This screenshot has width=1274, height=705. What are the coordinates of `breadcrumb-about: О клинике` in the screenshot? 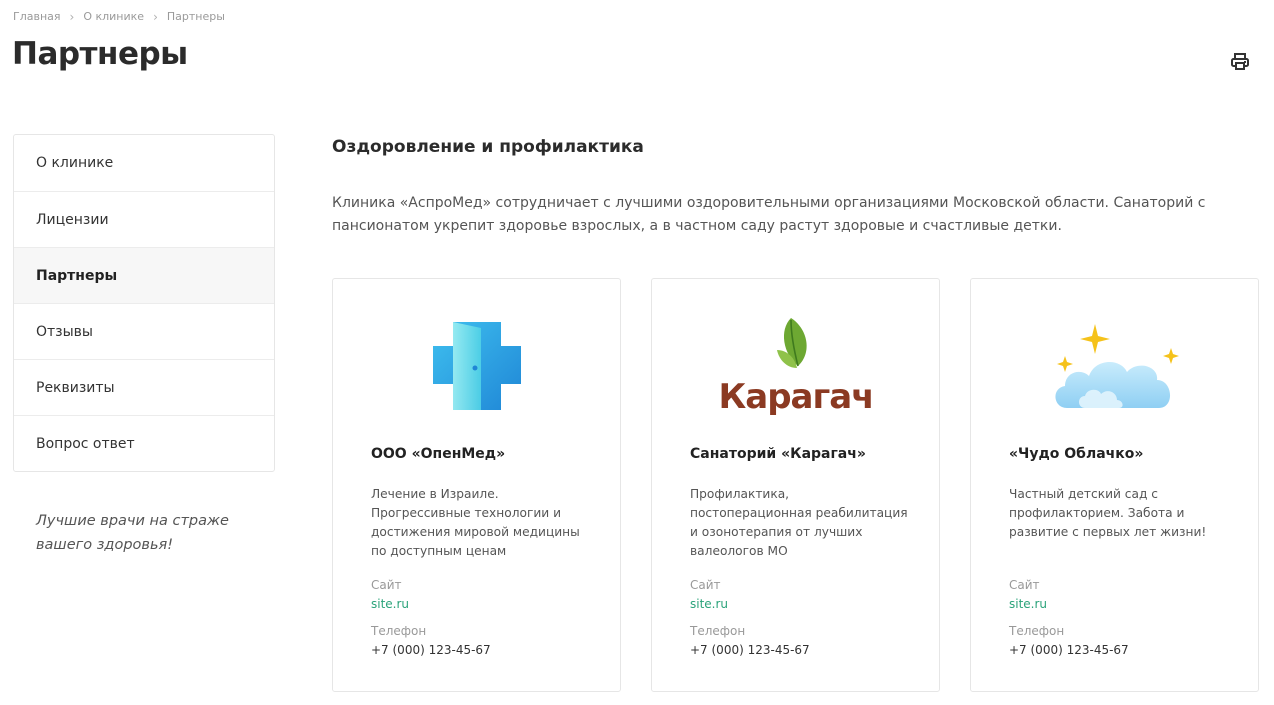 It's located at (113, 16).